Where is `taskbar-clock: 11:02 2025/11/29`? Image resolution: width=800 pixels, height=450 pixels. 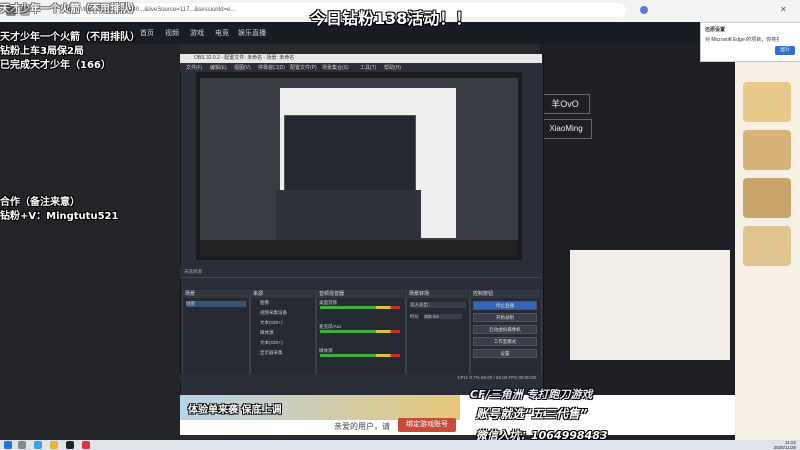 taskbar-clock: 11:02 2025/11/29 is located at coordinates (778, 445).